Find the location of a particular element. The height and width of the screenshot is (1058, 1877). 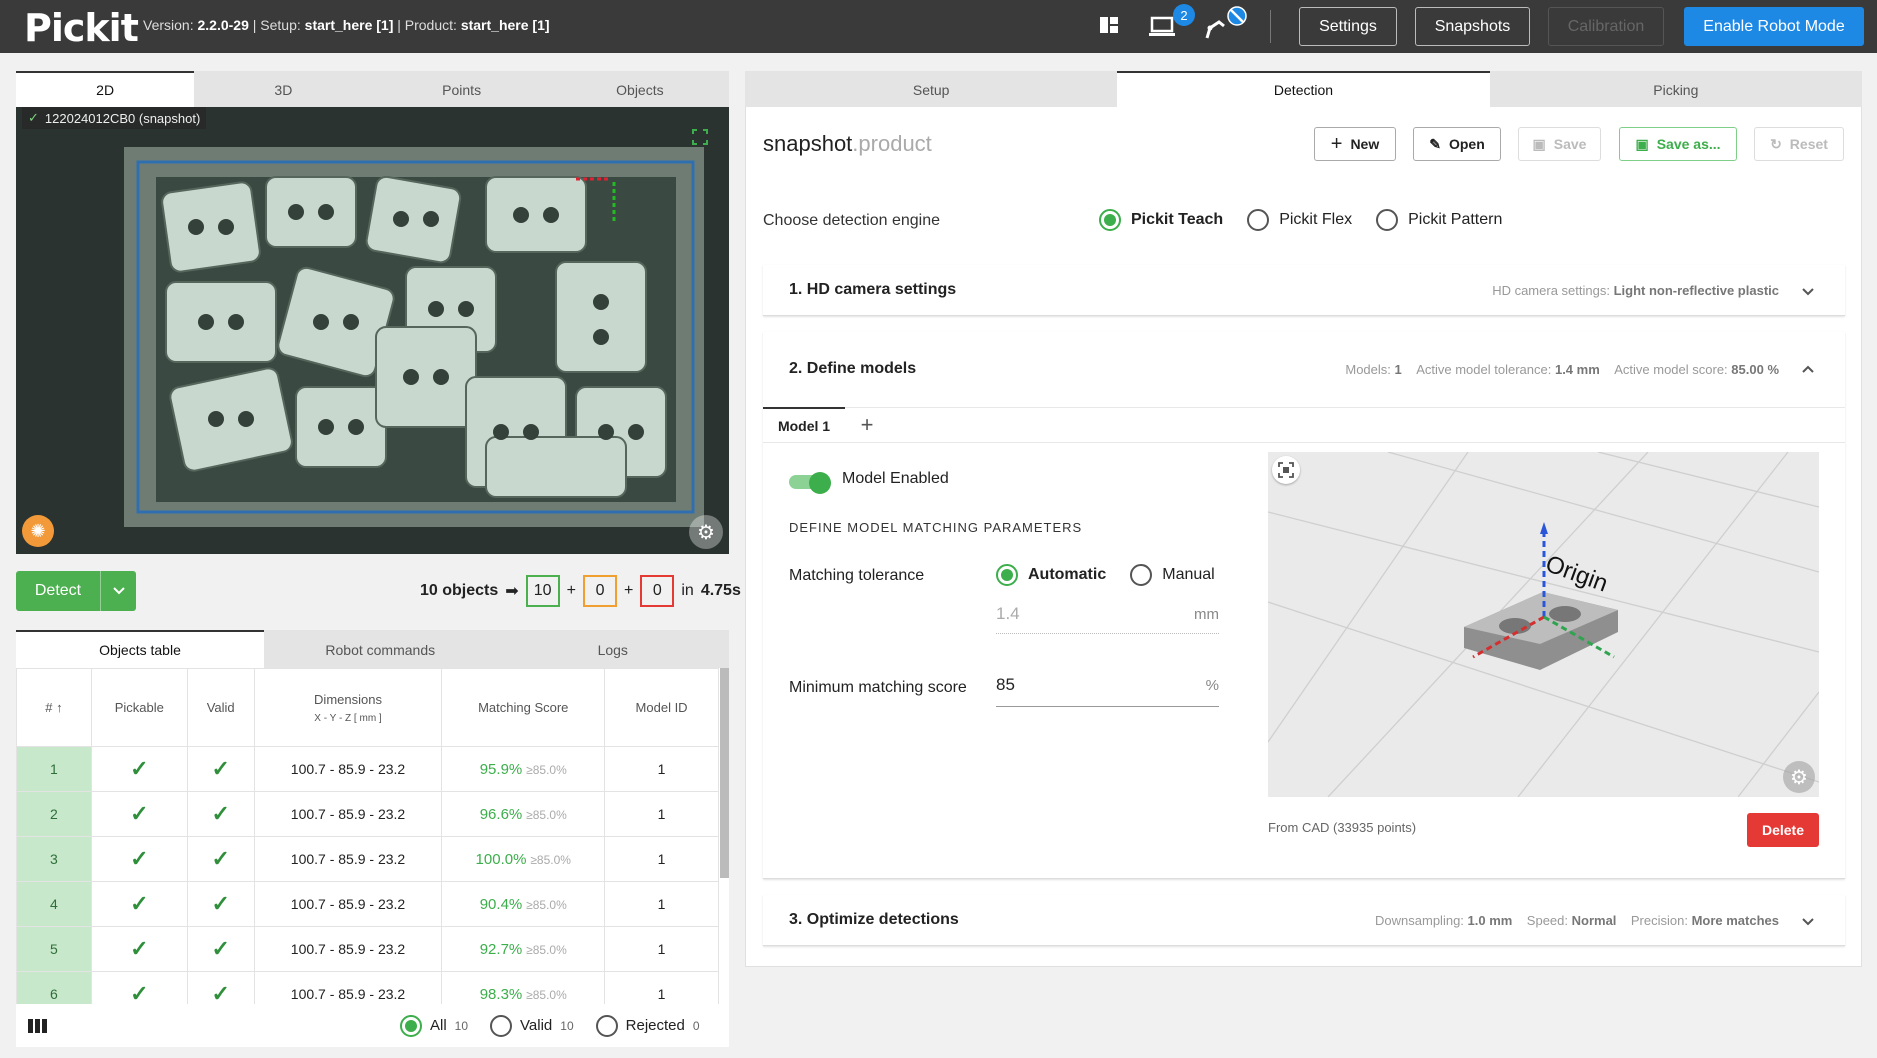

row-id: 5 is located at coordinates (54, 949).